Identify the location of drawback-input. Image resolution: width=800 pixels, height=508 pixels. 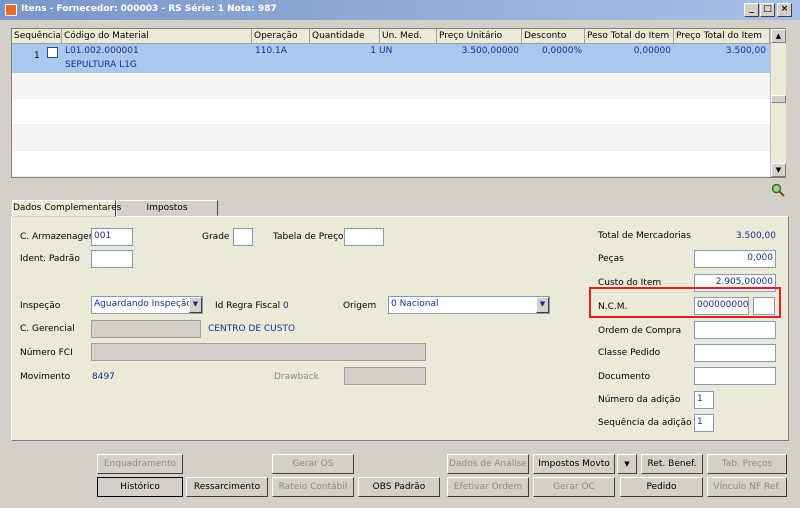
(385, 376).